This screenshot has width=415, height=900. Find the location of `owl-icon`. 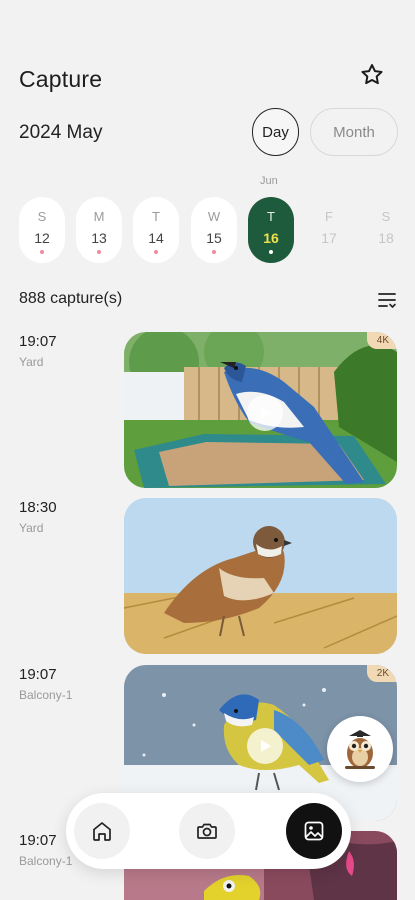

owl-icon is located at coordinates (360, 749).